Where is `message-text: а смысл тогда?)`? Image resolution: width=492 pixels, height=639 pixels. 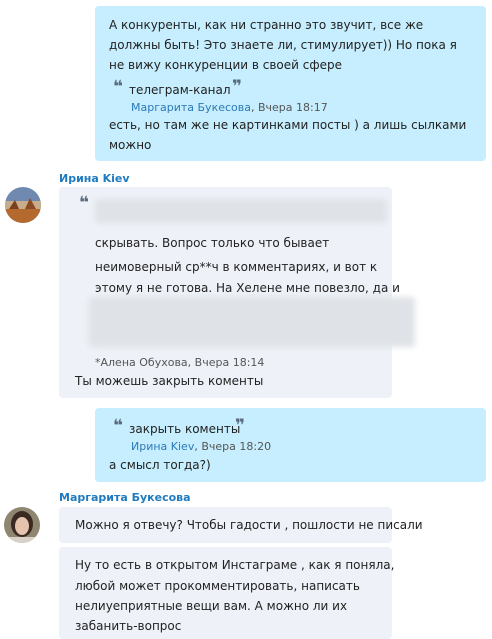 message-text: а смысл тогда?) is located at coordinates (160, 465).